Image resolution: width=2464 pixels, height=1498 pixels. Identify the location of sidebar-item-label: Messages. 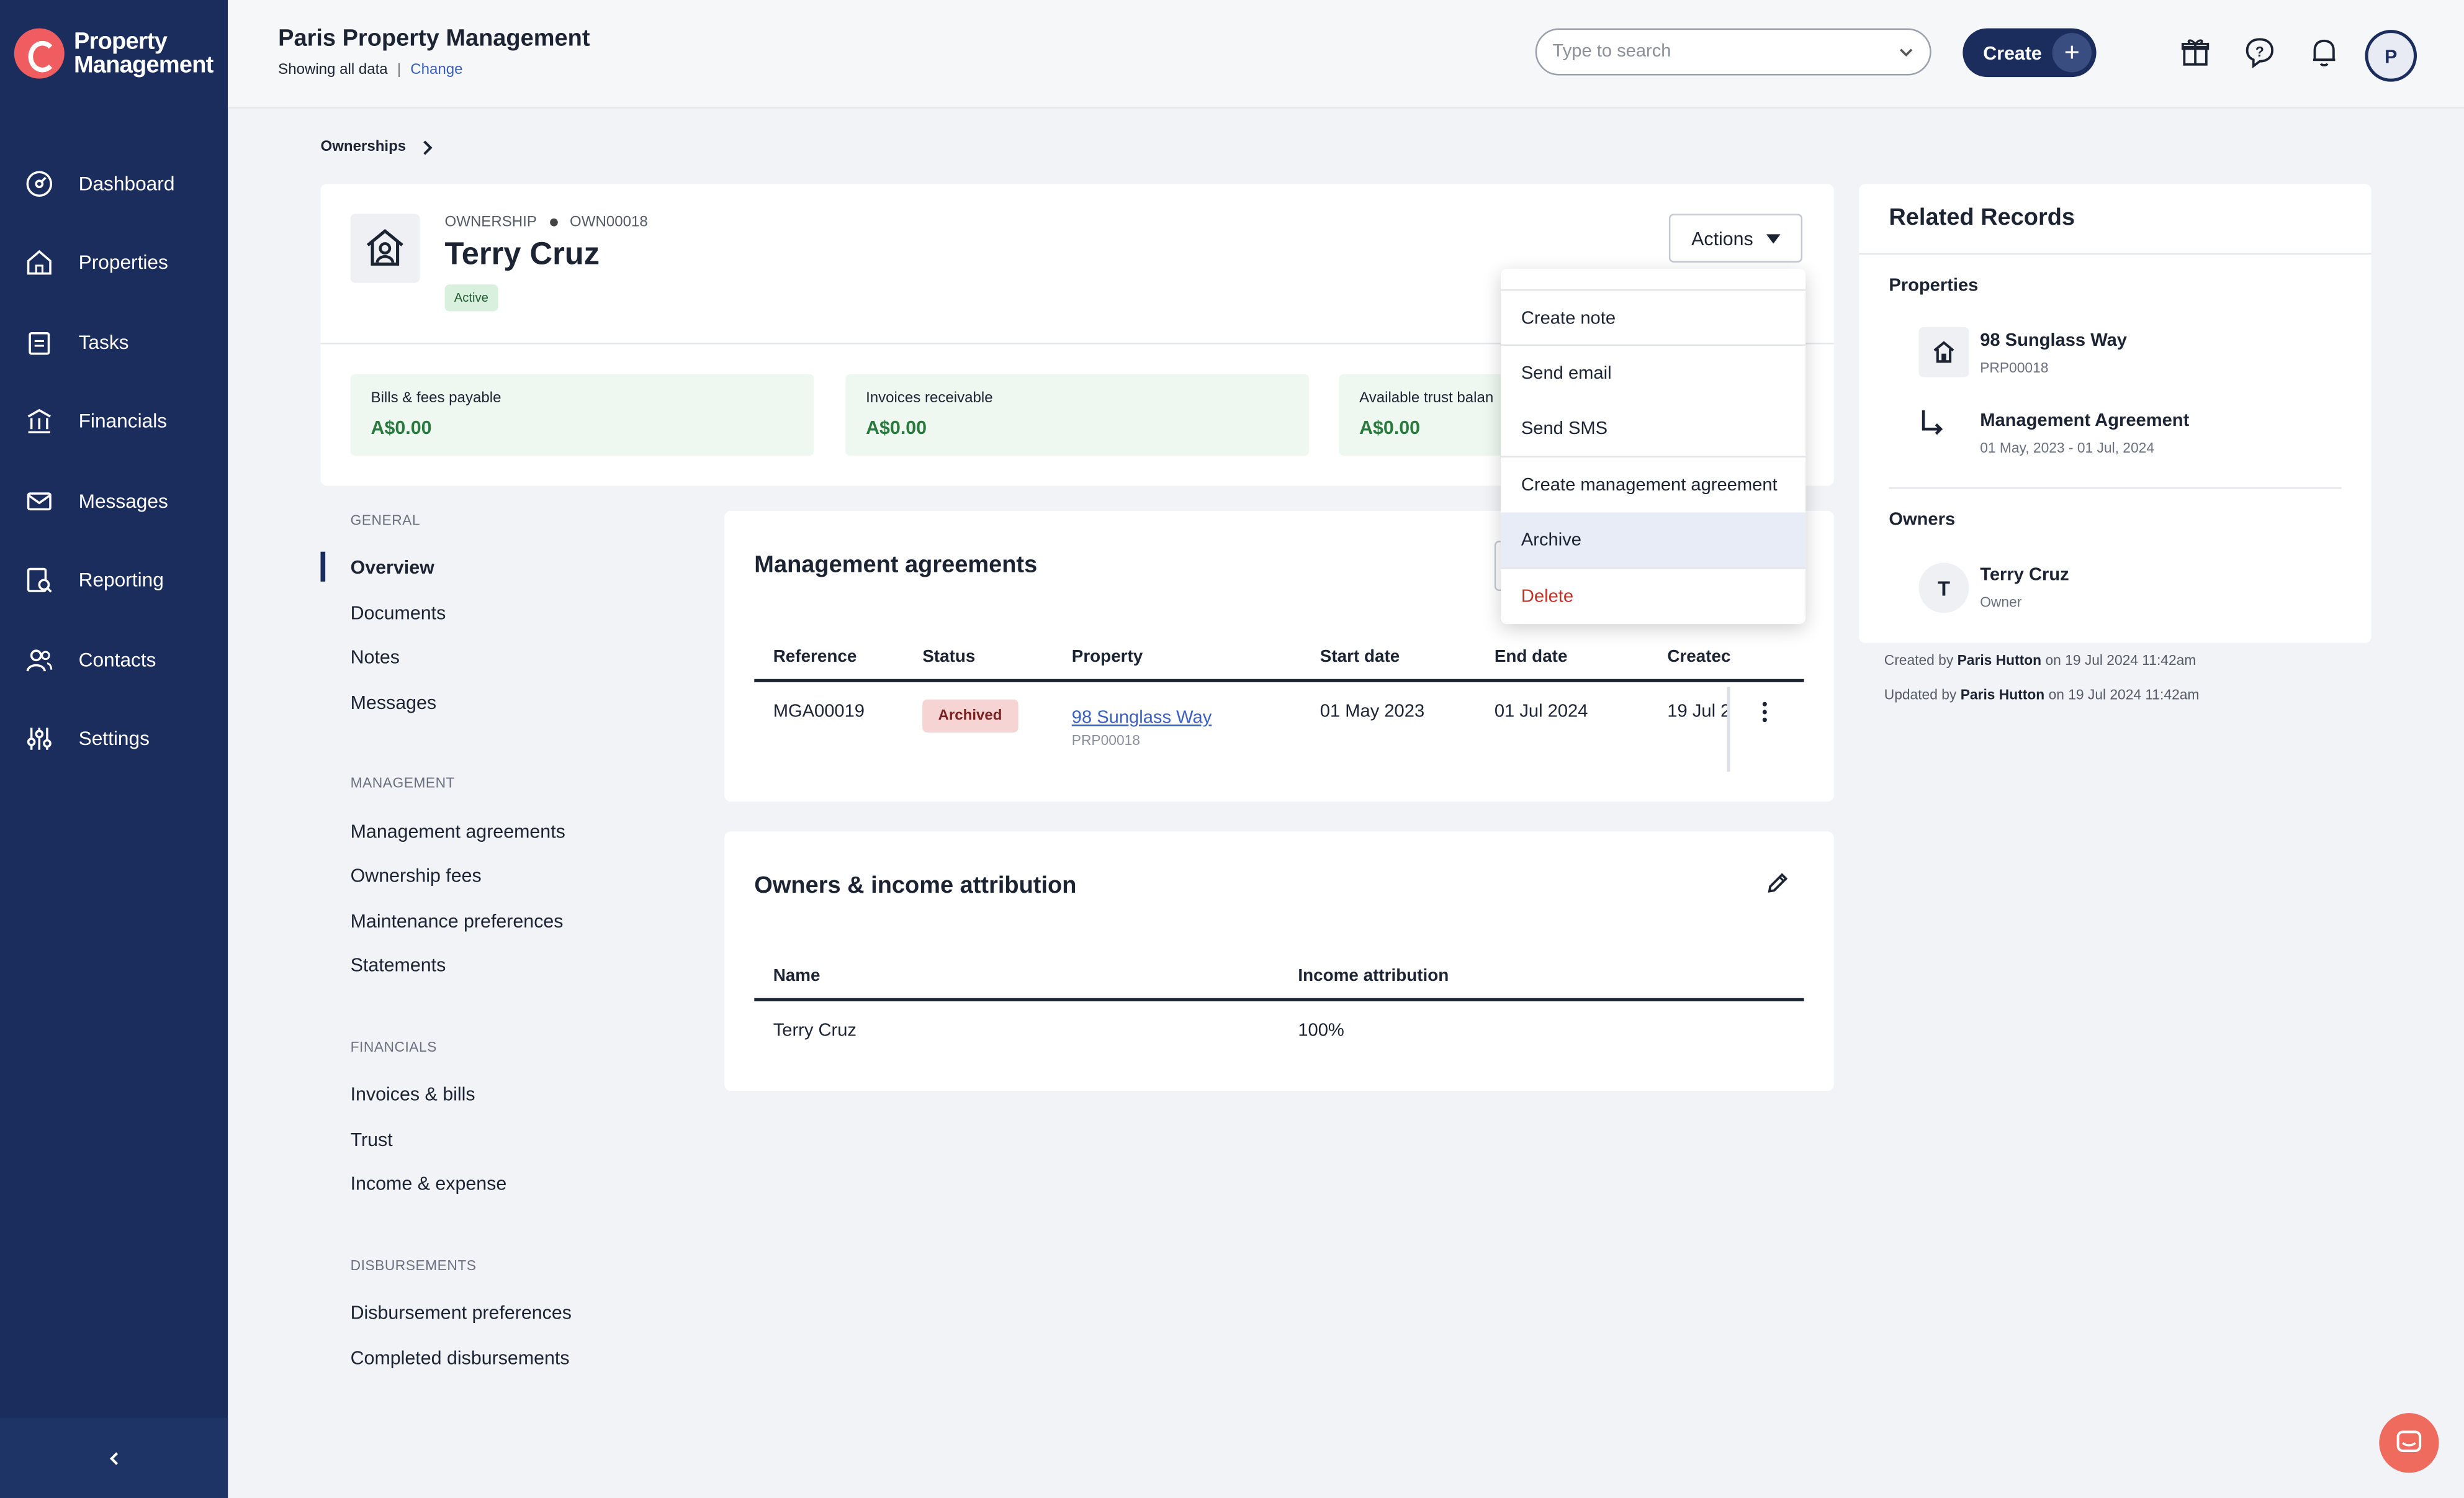
(123, 501).